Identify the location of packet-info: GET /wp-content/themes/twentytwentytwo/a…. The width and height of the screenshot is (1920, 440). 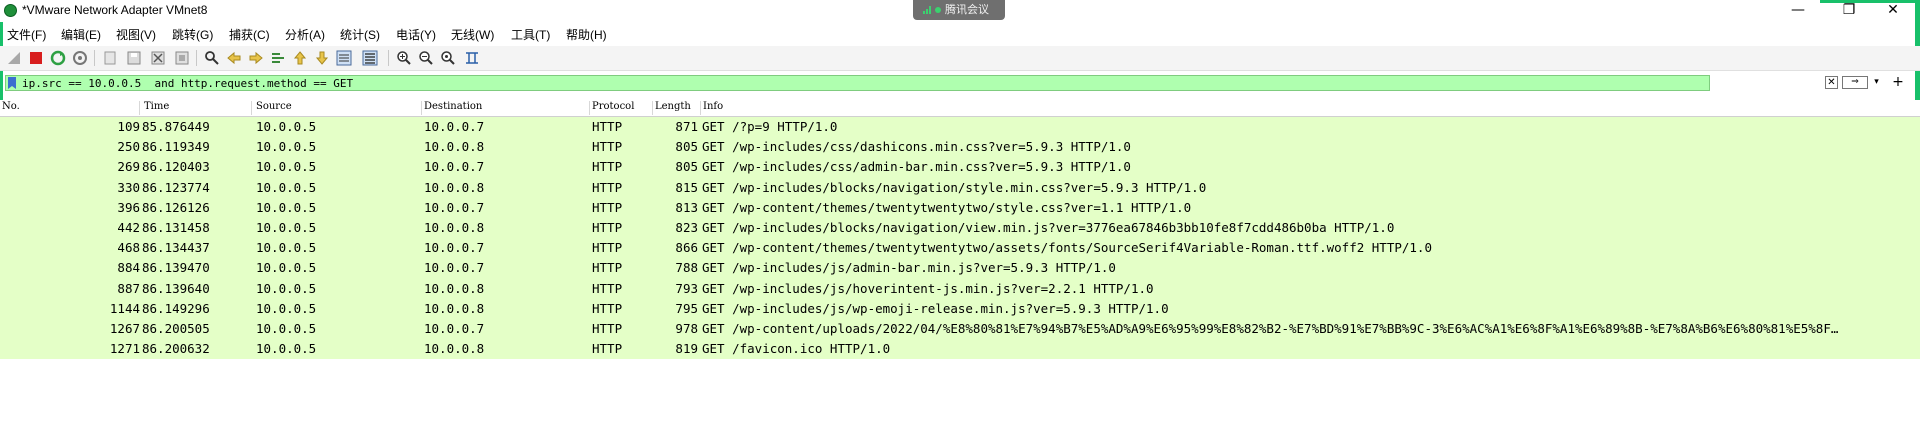
(1067, 248).